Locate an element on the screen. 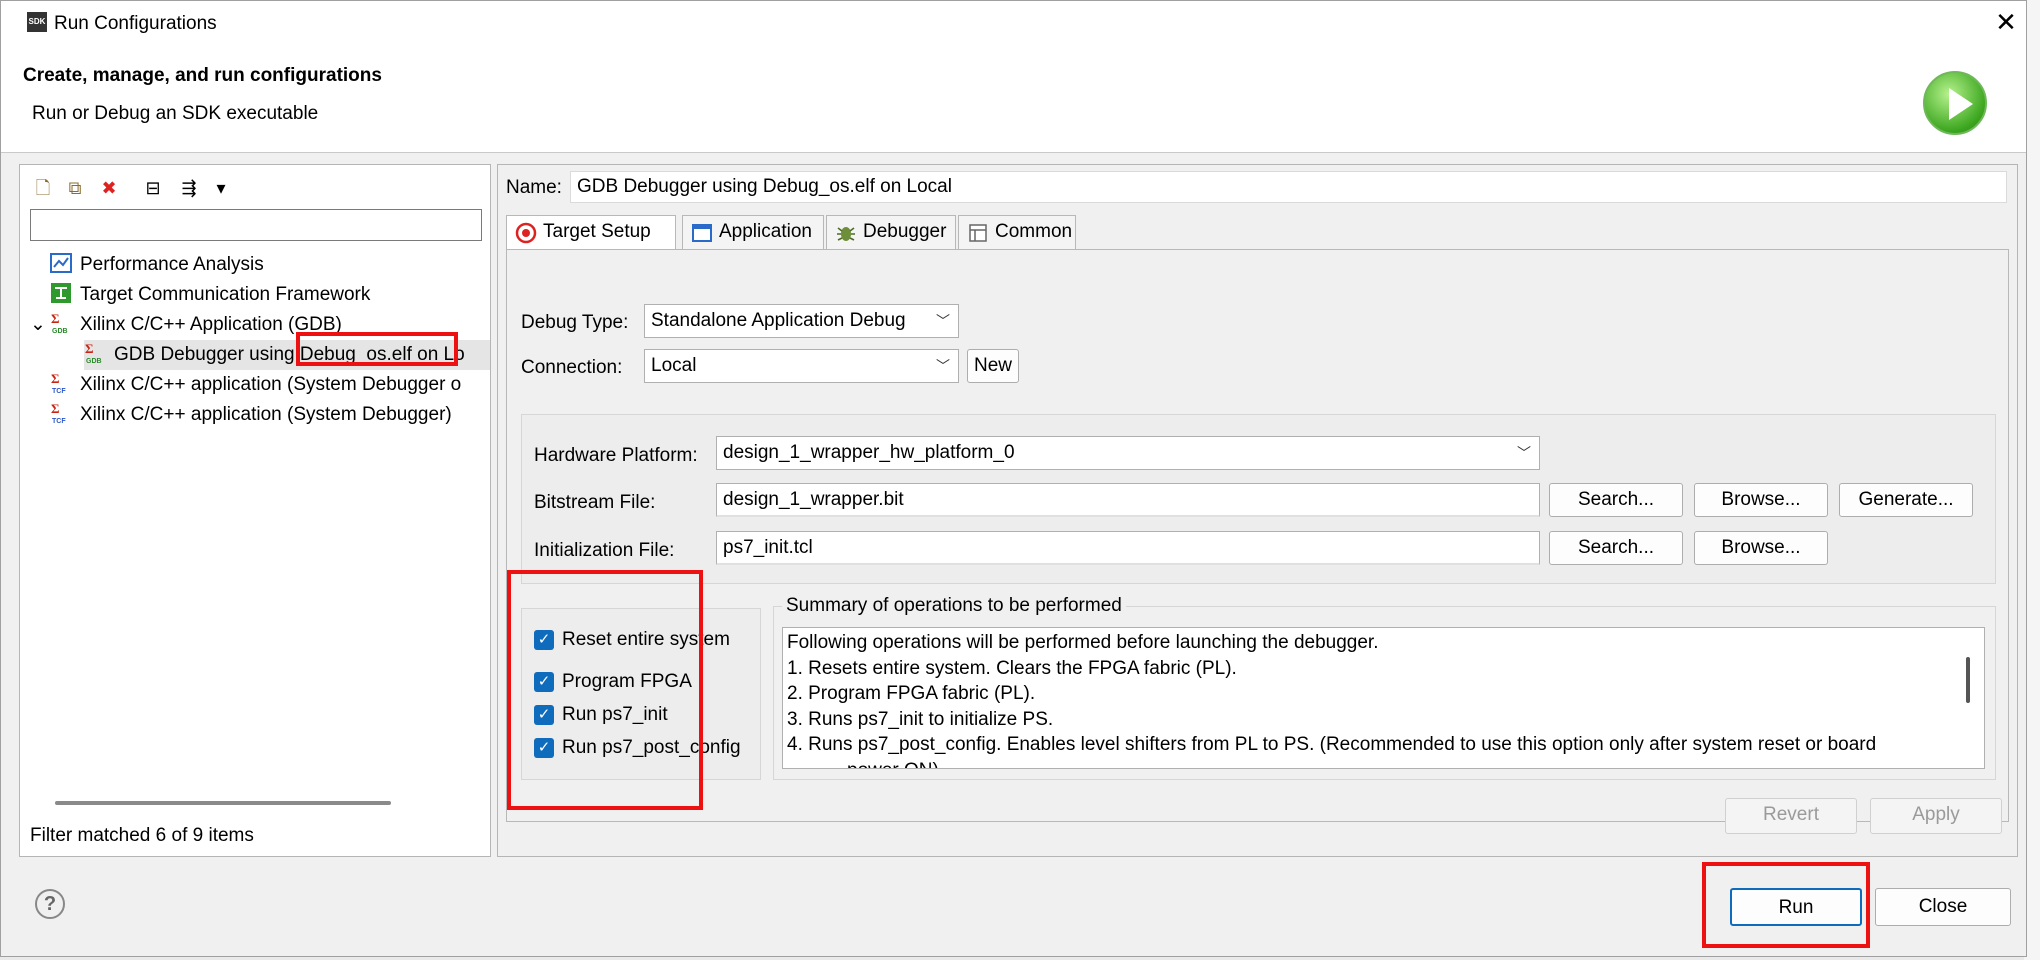 Image resolution: width=2040 pixels, height=960 pixels. tab-application: Application is located at coordinates (753, 232).